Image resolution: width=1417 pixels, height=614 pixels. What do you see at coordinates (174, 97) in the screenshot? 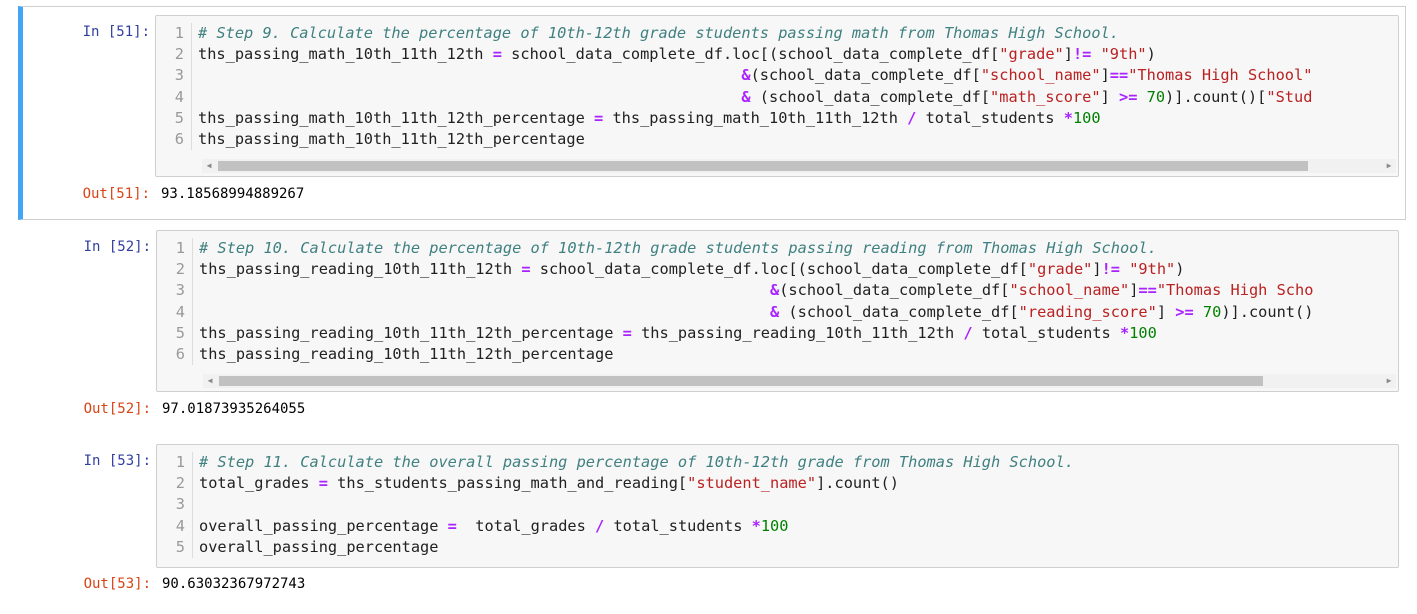
I see `line-number: 4` at bounding box center [174, 97].